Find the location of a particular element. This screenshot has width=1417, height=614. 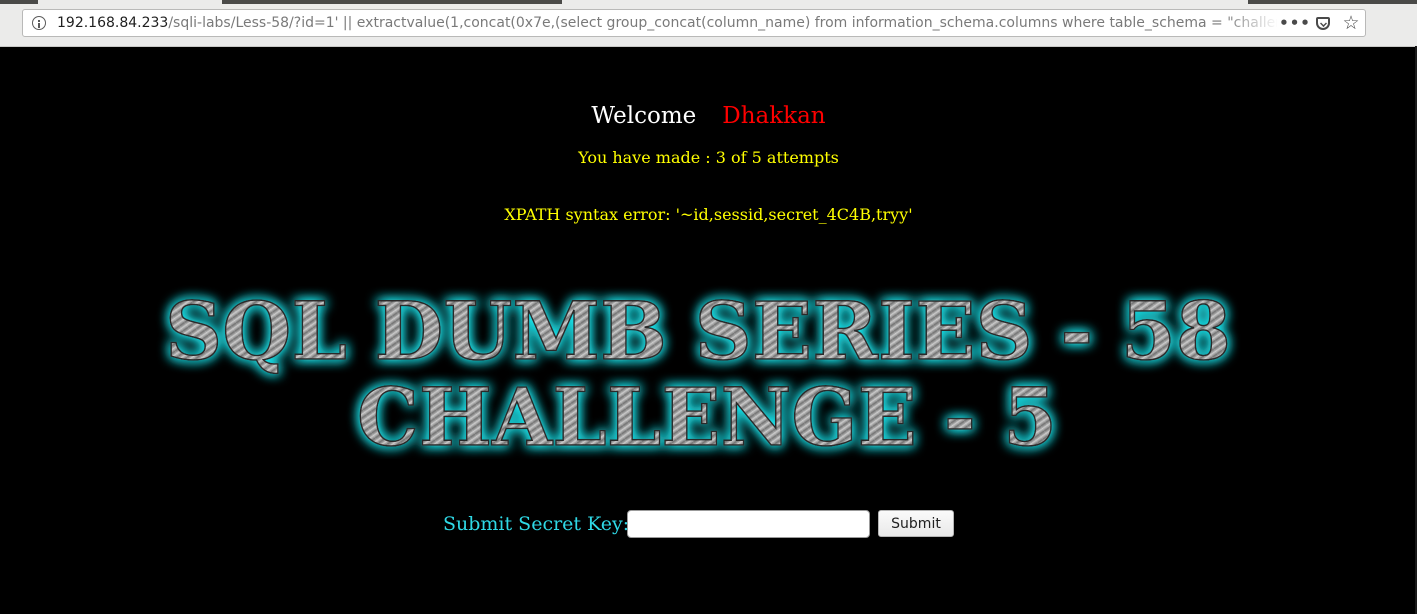

welcome-line: Welcome Dhakkan is located at coordinates (708, 116).